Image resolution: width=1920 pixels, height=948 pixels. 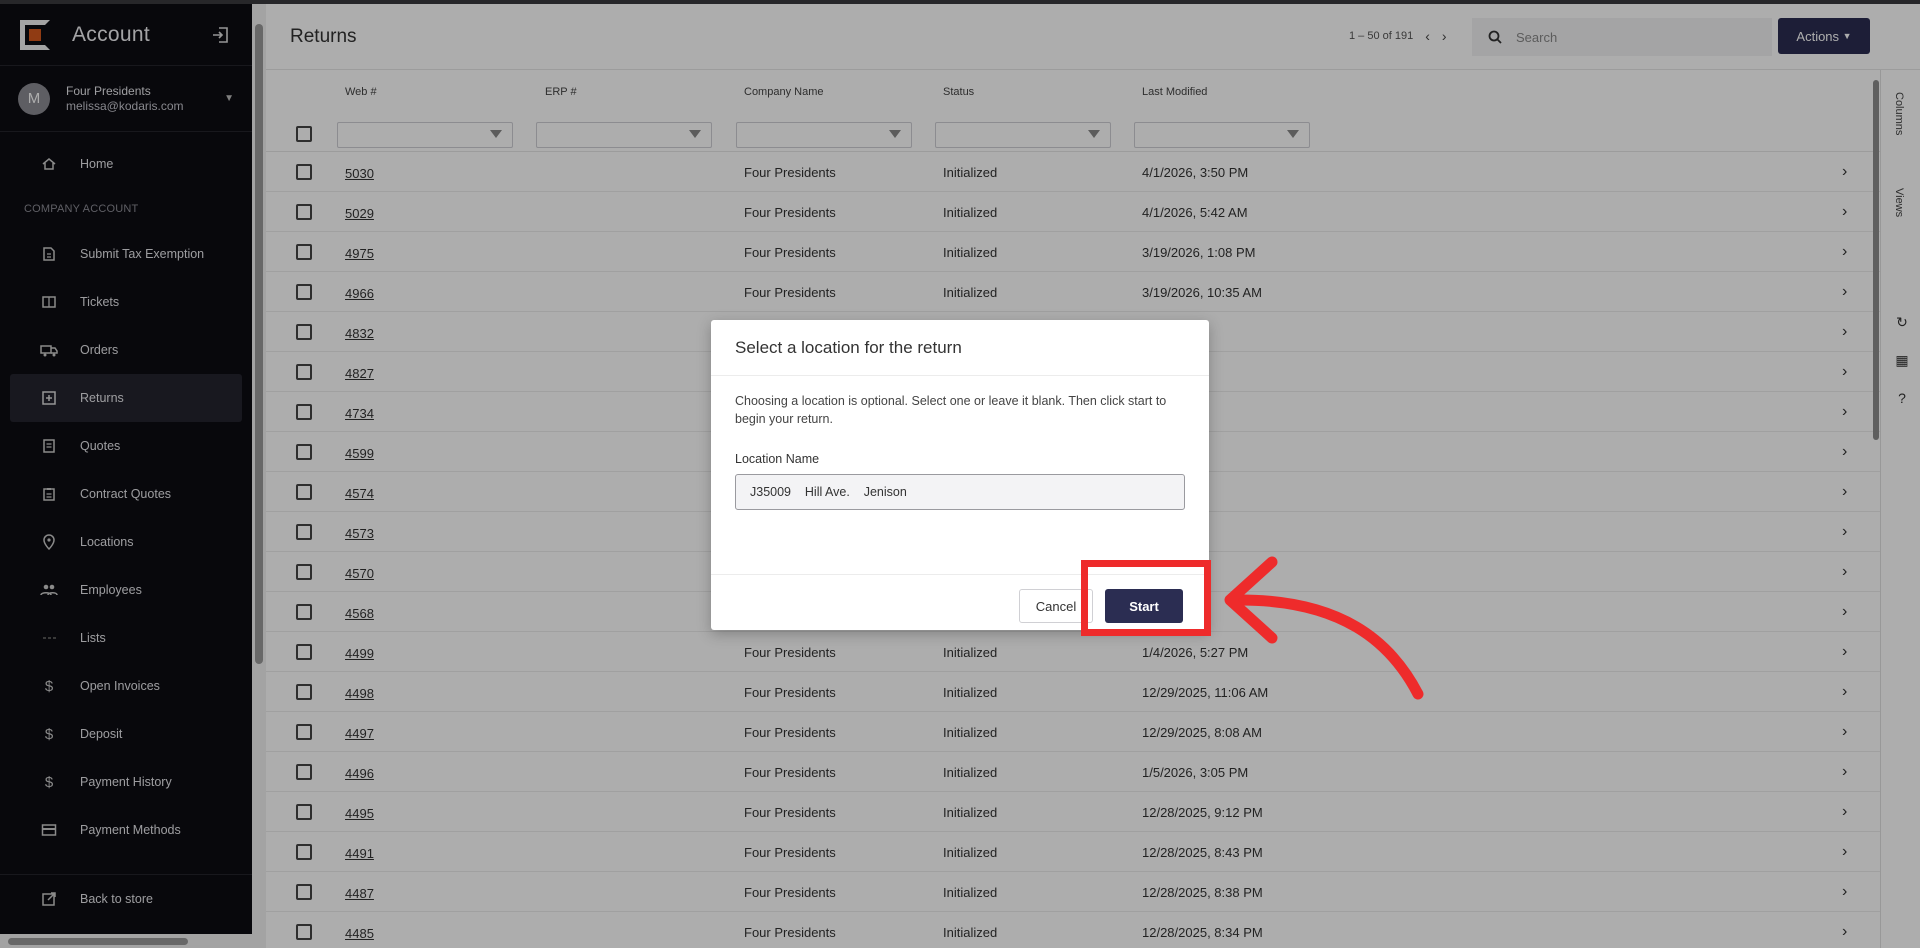 I want to click on start-highlight-box, so click(x=1146, y=598).